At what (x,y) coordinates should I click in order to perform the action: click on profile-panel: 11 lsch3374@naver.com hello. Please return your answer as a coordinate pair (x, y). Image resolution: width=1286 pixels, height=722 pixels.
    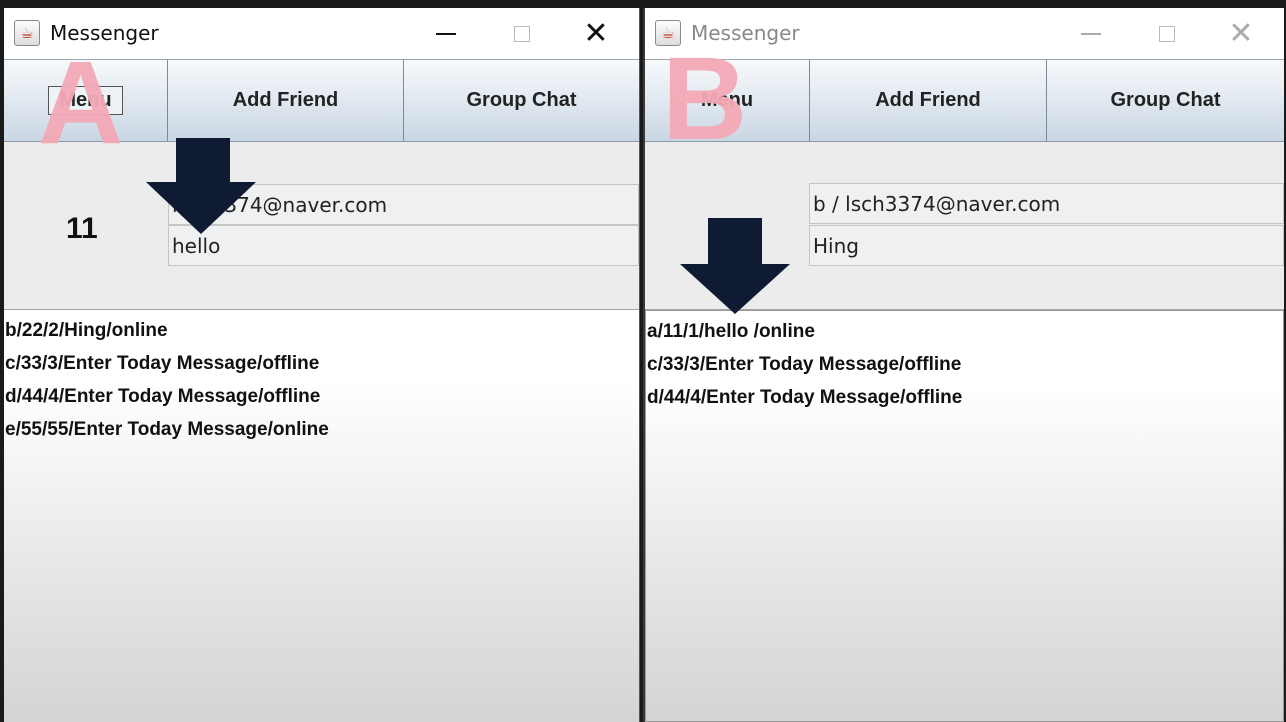
    Looking at the image, I should click on (321, 226).